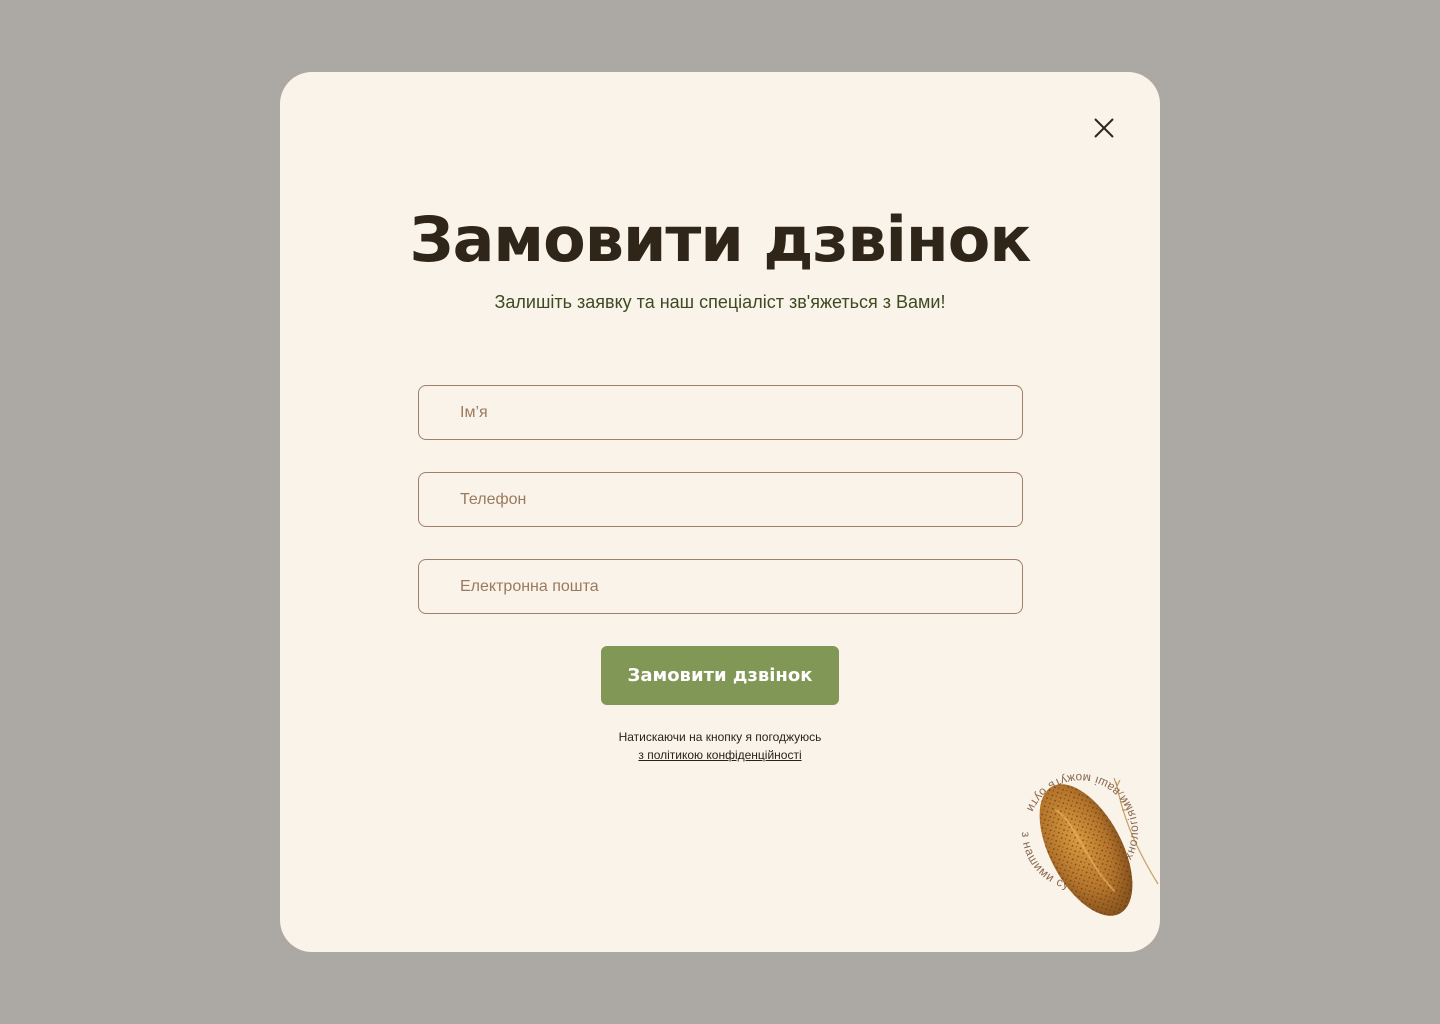 The image size is (1440, 1024). I want to click on email-field-wrapper, so click(720, 586).